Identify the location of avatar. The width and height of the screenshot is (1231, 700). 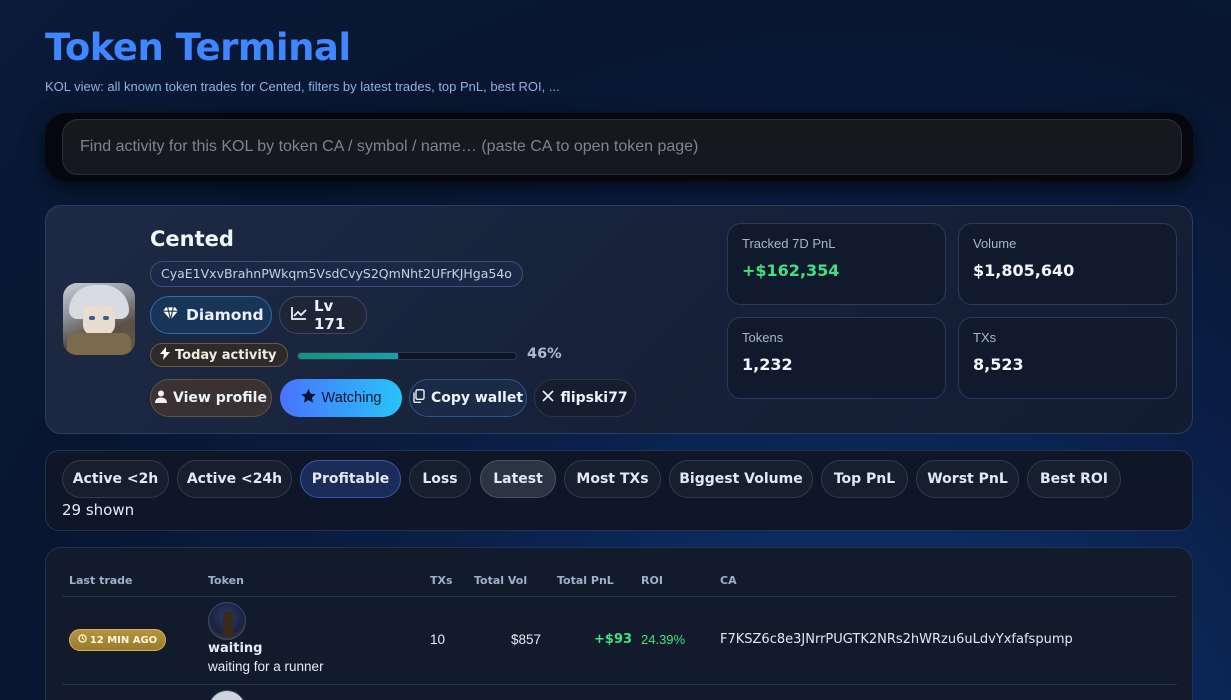
(99, 319).